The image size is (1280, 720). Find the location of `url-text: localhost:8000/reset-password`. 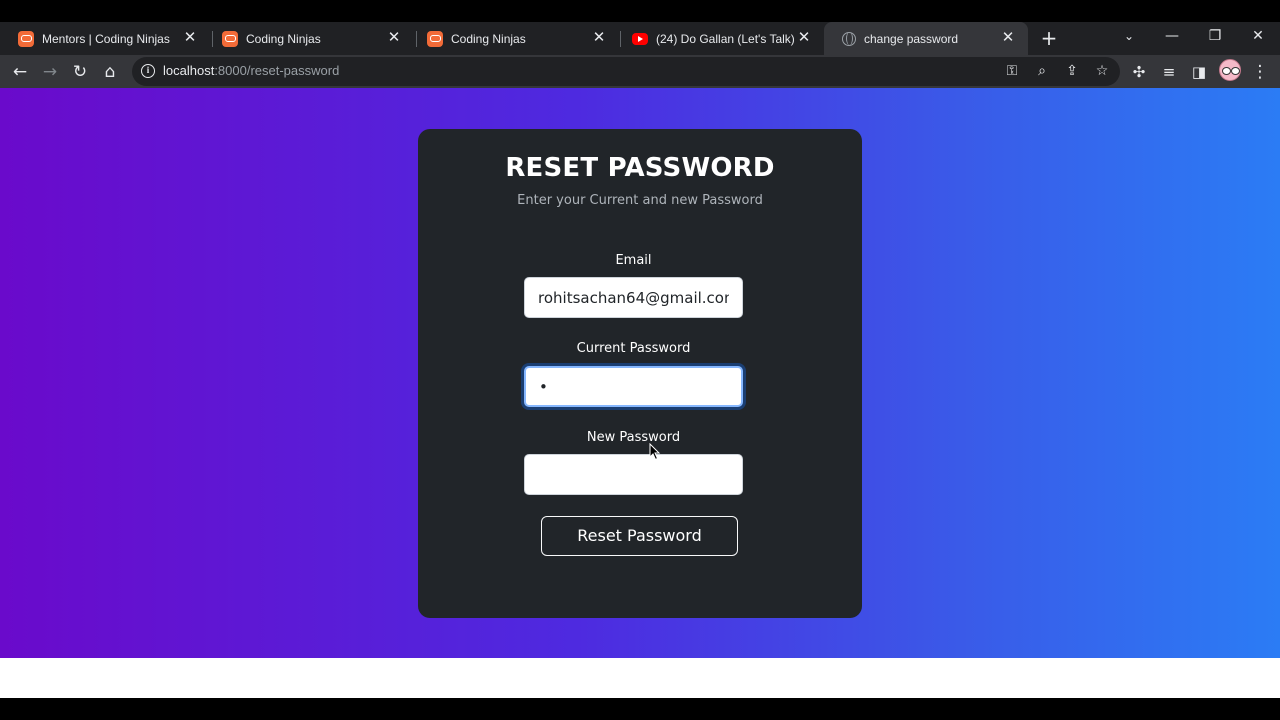

url-text: localhost:8000/reset-password is located at coordinates (251, 70).